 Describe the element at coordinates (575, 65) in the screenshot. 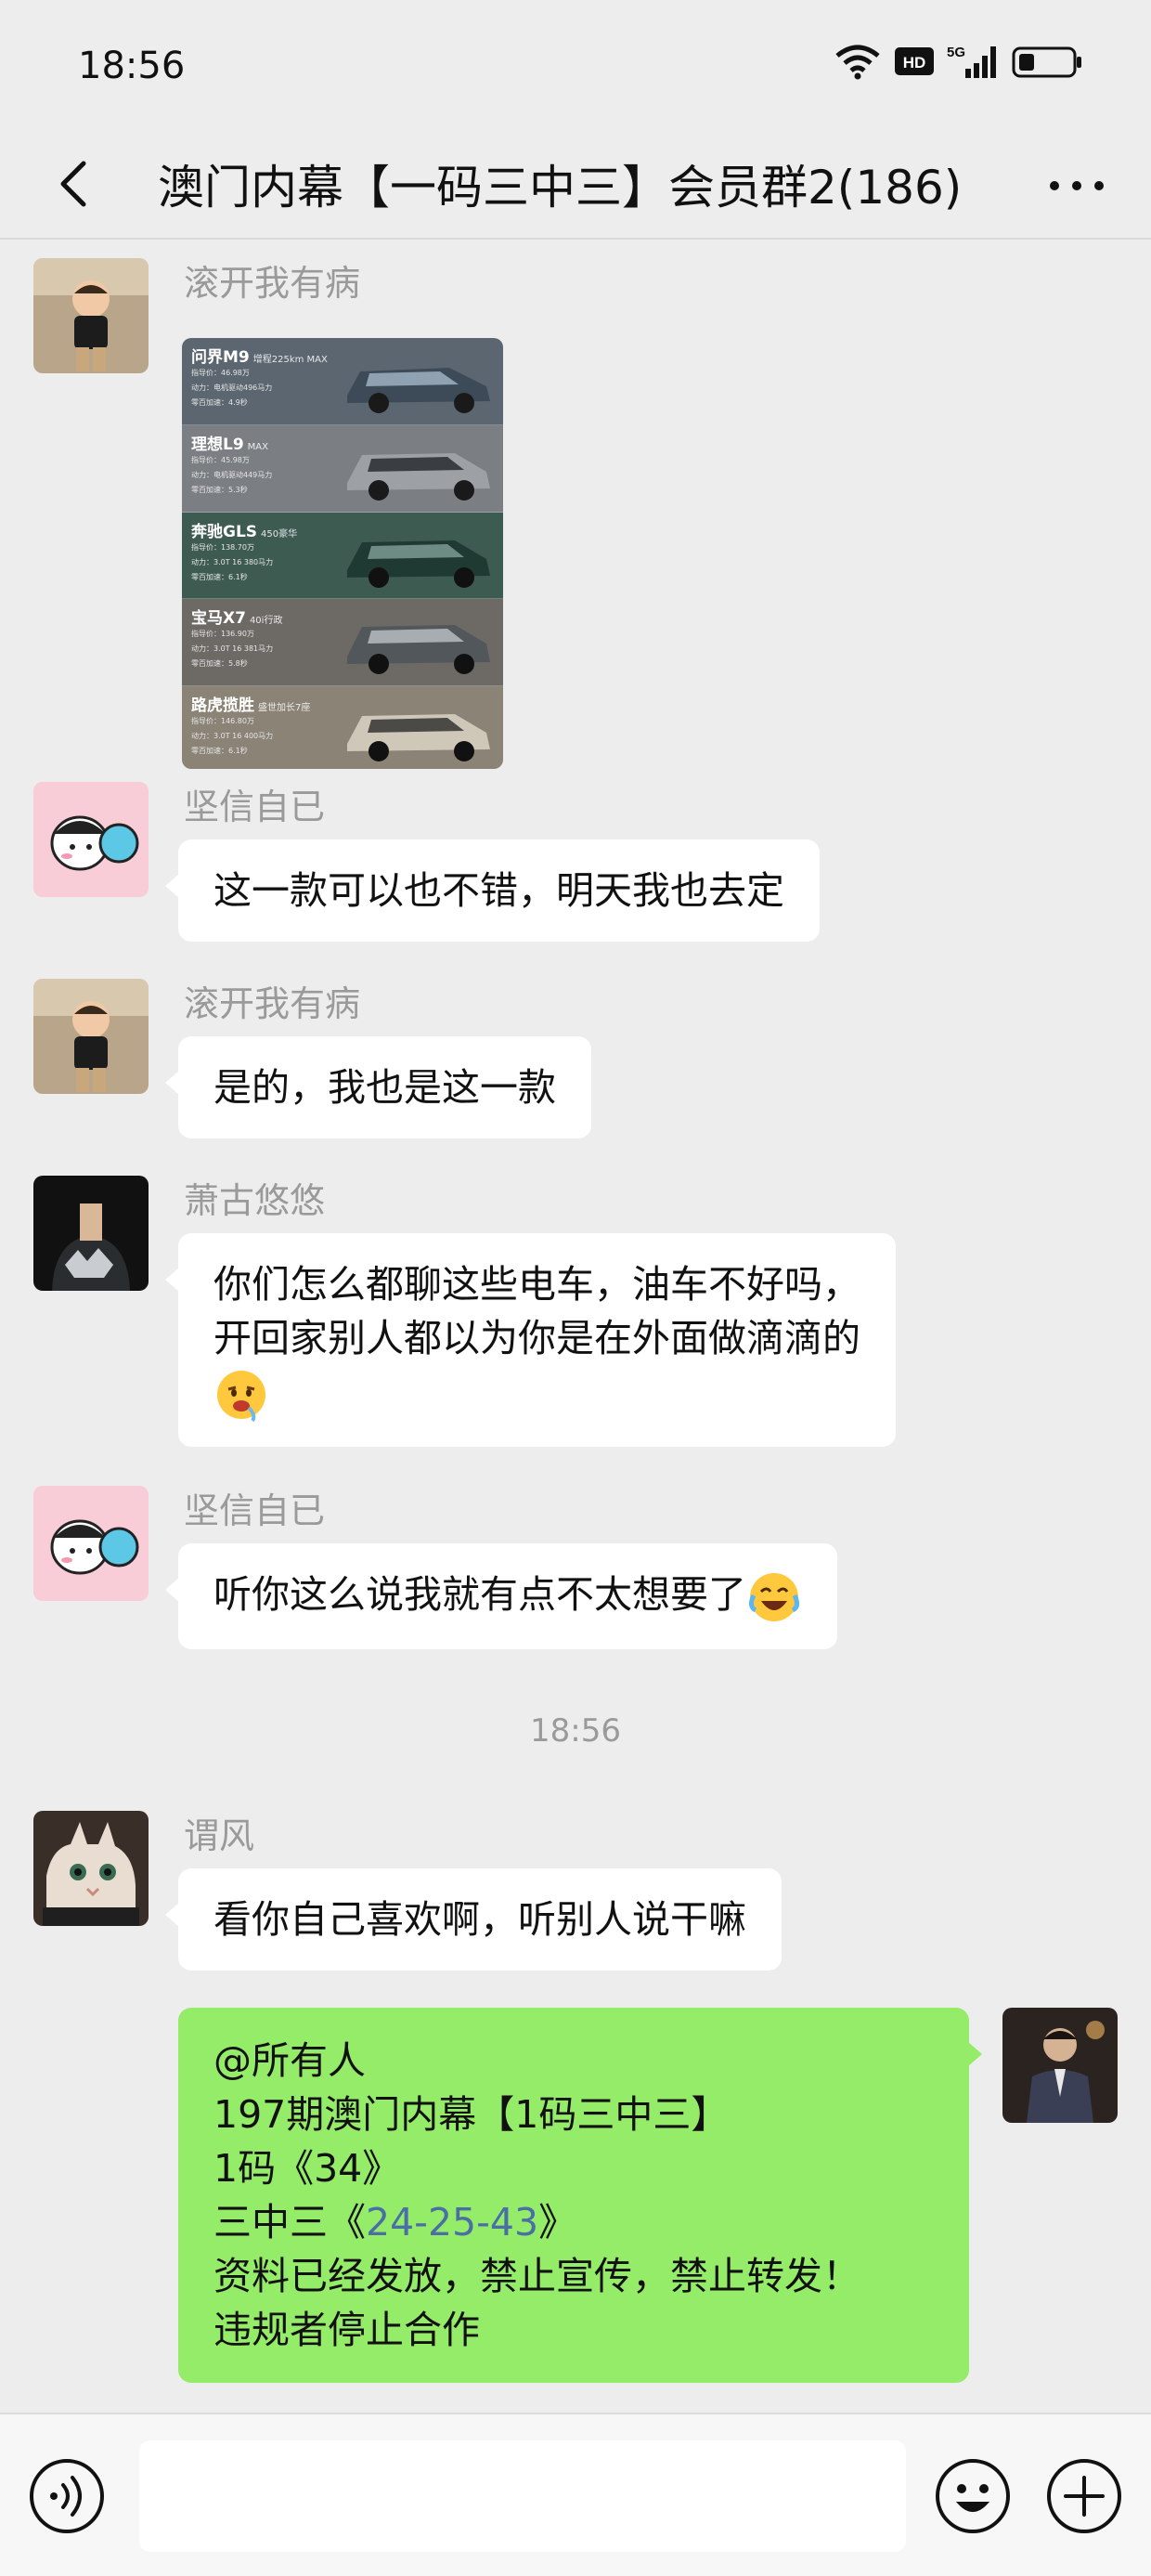

I see `status-bar: 18:56 HD 5G` at that location.